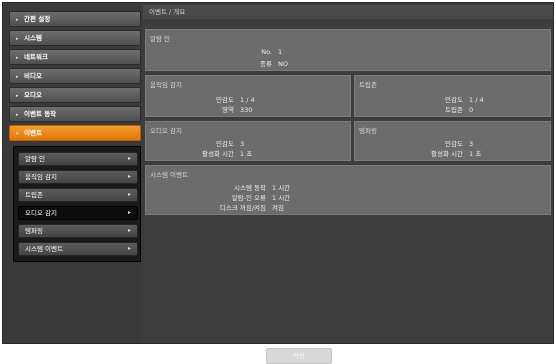 The height and width of the screenshot is (364, 556). Describe the element at coordinates (368, 131) in the screenshot. I see `panel-title: 템퍼링` at that location.